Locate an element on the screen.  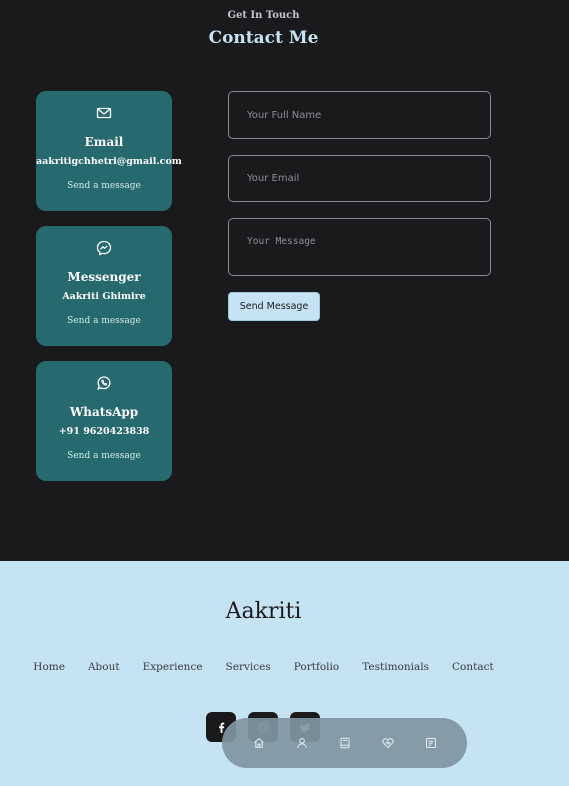
home-icon is located at coordinates (259, 743).